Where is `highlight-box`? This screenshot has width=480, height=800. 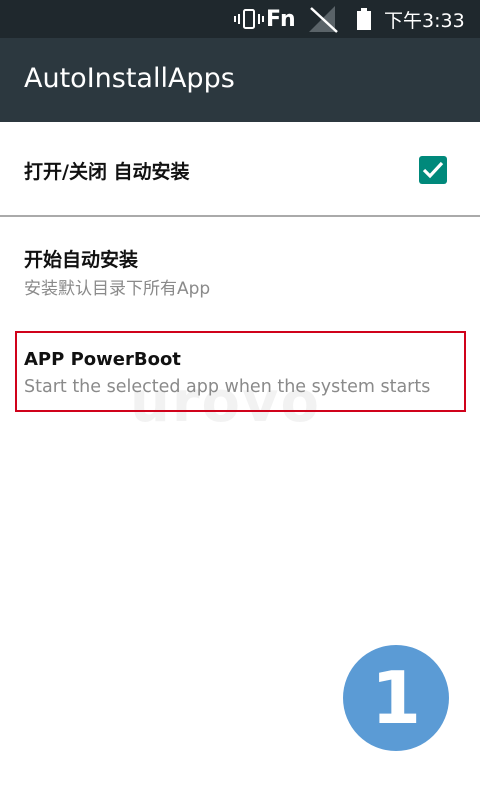
highlight-box is located at coordinates (240, 371).